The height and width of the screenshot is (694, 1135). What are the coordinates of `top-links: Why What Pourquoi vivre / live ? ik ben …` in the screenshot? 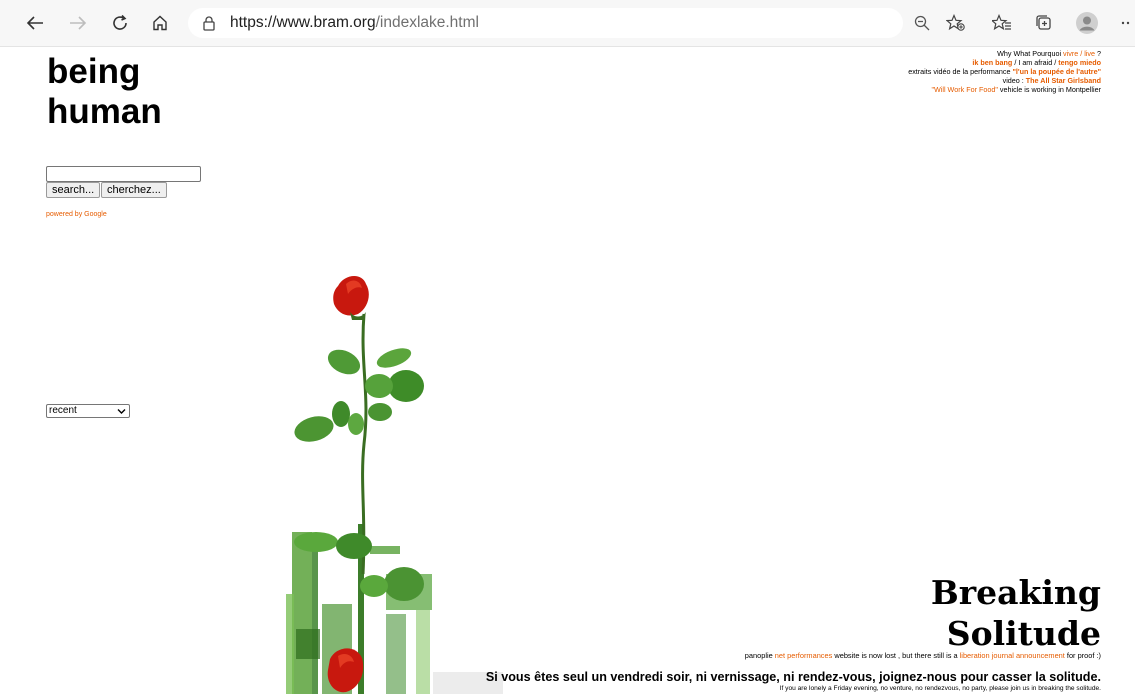 It's located at (1004, 71).